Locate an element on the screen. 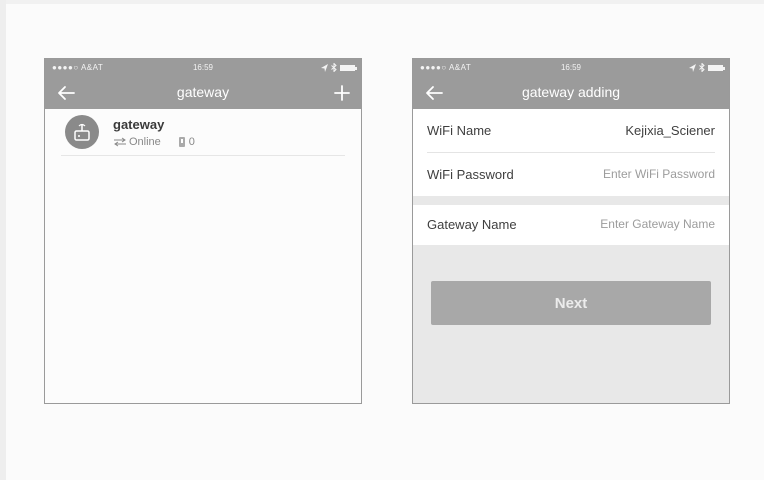  wifi-password-input is located at coordinates (640, 174).